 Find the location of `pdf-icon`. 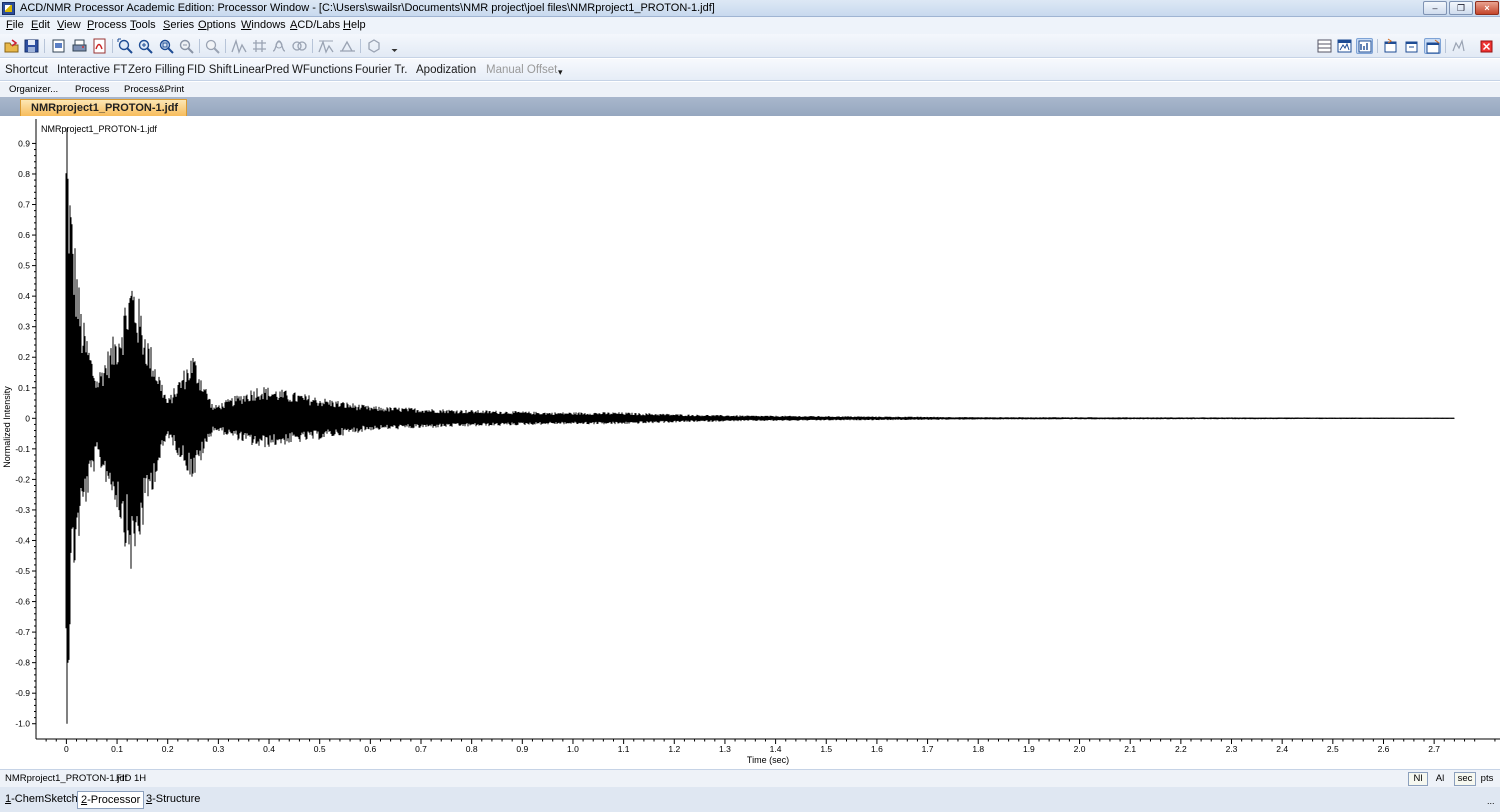

pdf-icon is located at coordinates (99, 46).